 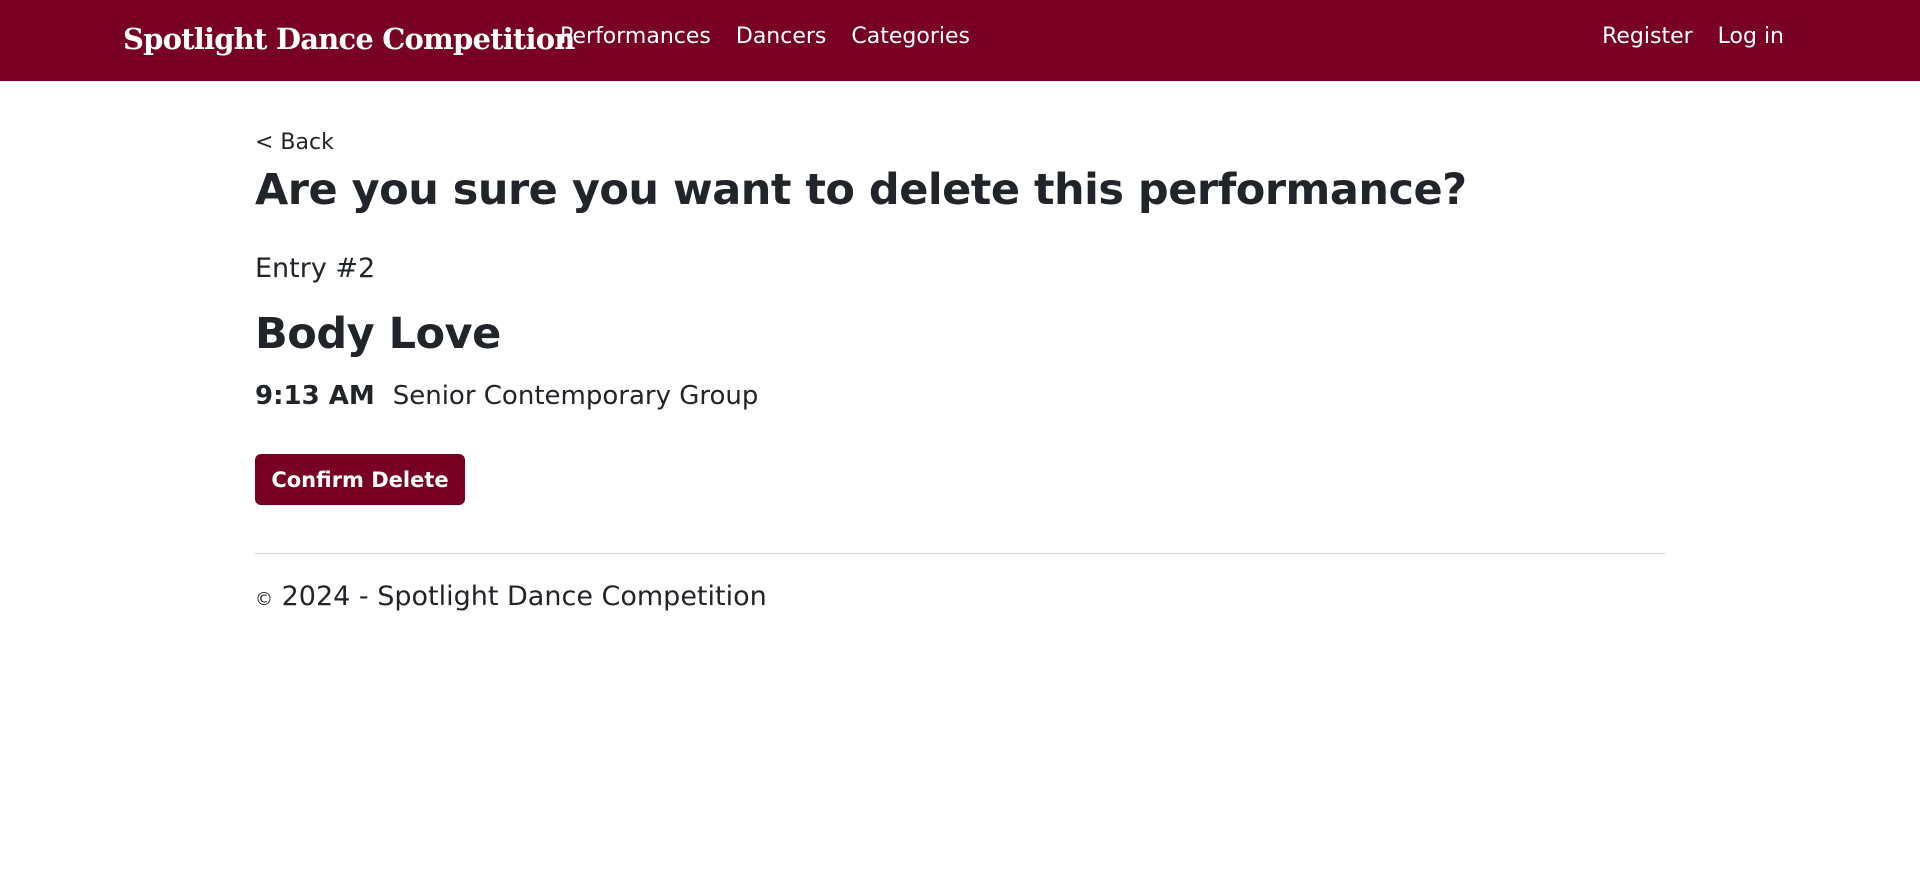 What do you see at coordinates (1647, 36) in the screenshot?
I see `register-link: Register` at bounding box center [1647, 36].